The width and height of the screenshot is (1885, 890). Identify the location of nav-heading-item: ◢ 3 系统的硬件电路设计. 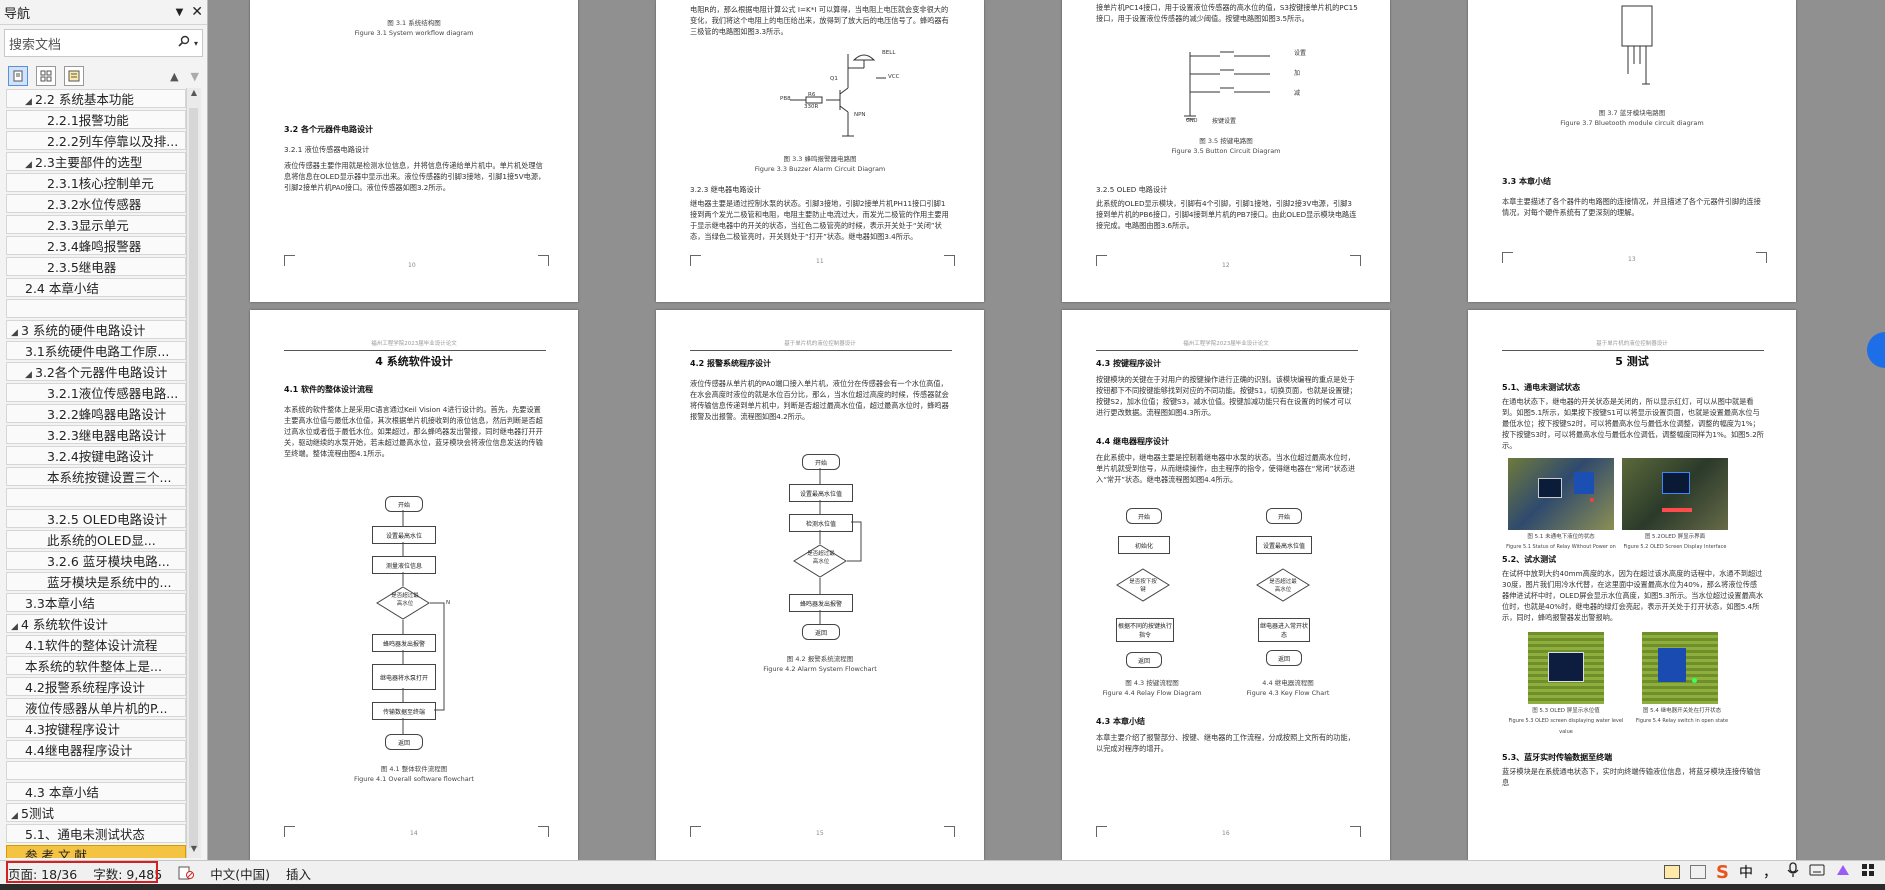
(96, 329).